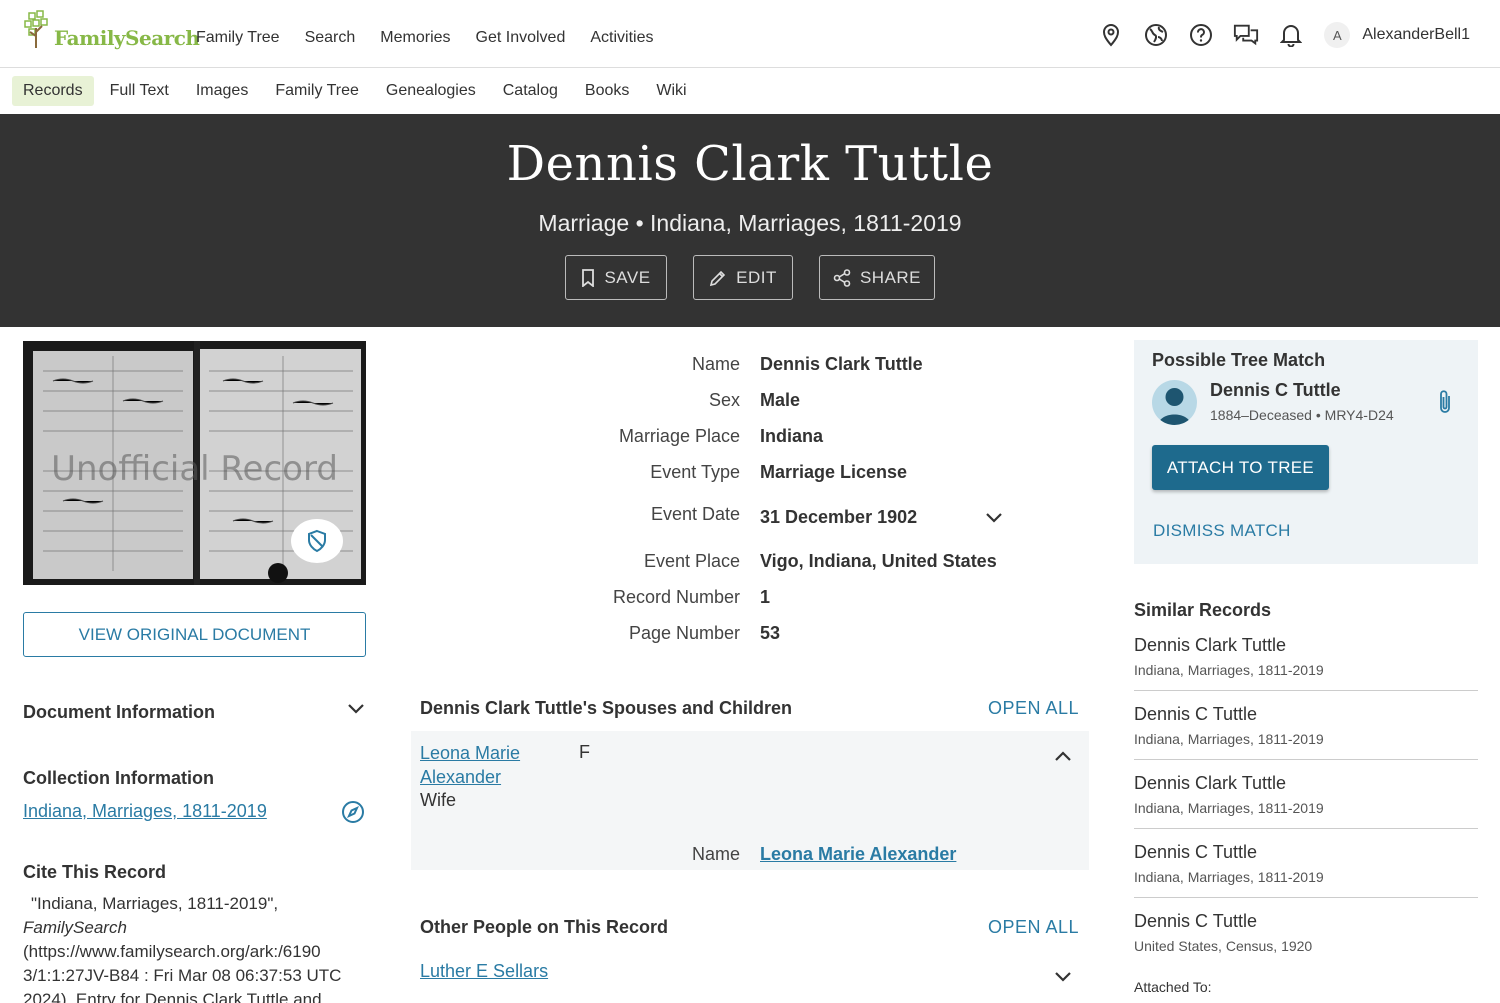 The width and height of the screenshot is (1500, 1003). Describe the element at coordinates (724, 400) in the screenshot. I see `fact-label: Sex` at that location.